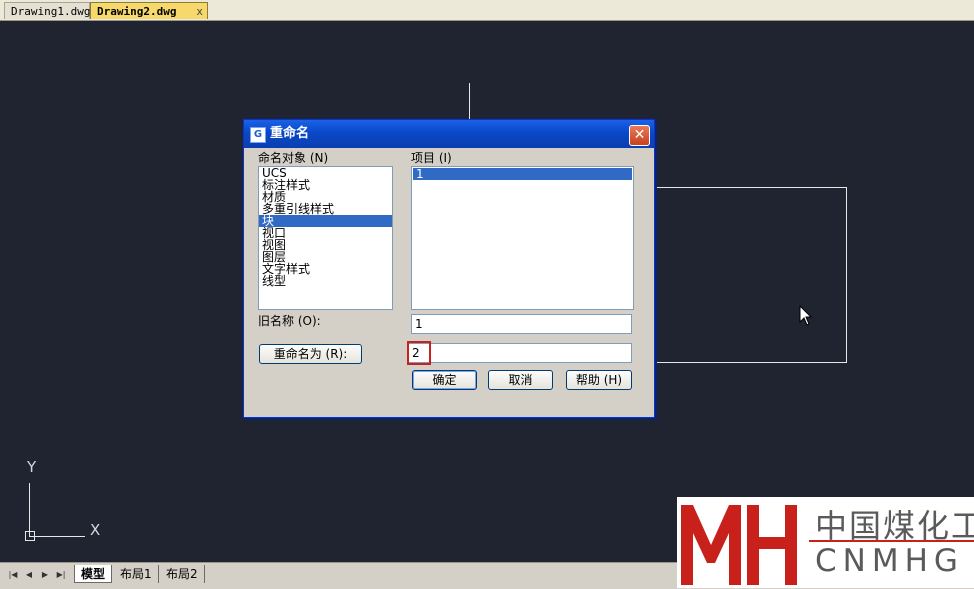  I want to click on old-name-label: 旧名称 (O):, so click(289, 321).